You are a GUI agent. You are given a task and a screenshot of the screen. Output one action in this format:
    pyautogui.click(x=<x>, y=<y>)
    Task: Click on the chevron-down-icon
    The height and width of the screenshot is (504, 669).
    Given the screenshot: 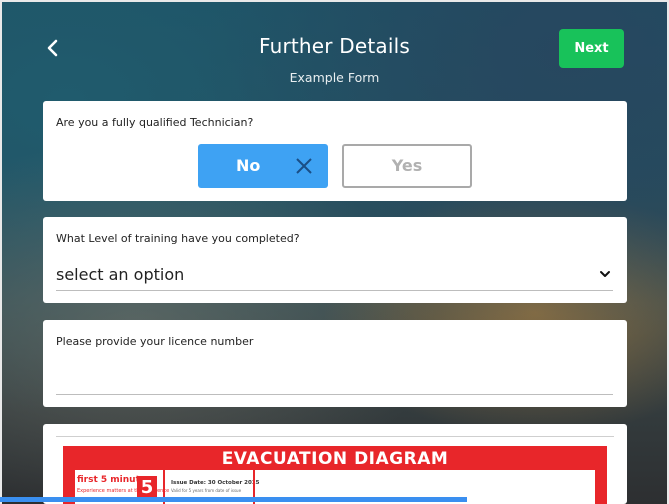 What is the action you would take?
    pyautogui.click(x=605, y=274)
    